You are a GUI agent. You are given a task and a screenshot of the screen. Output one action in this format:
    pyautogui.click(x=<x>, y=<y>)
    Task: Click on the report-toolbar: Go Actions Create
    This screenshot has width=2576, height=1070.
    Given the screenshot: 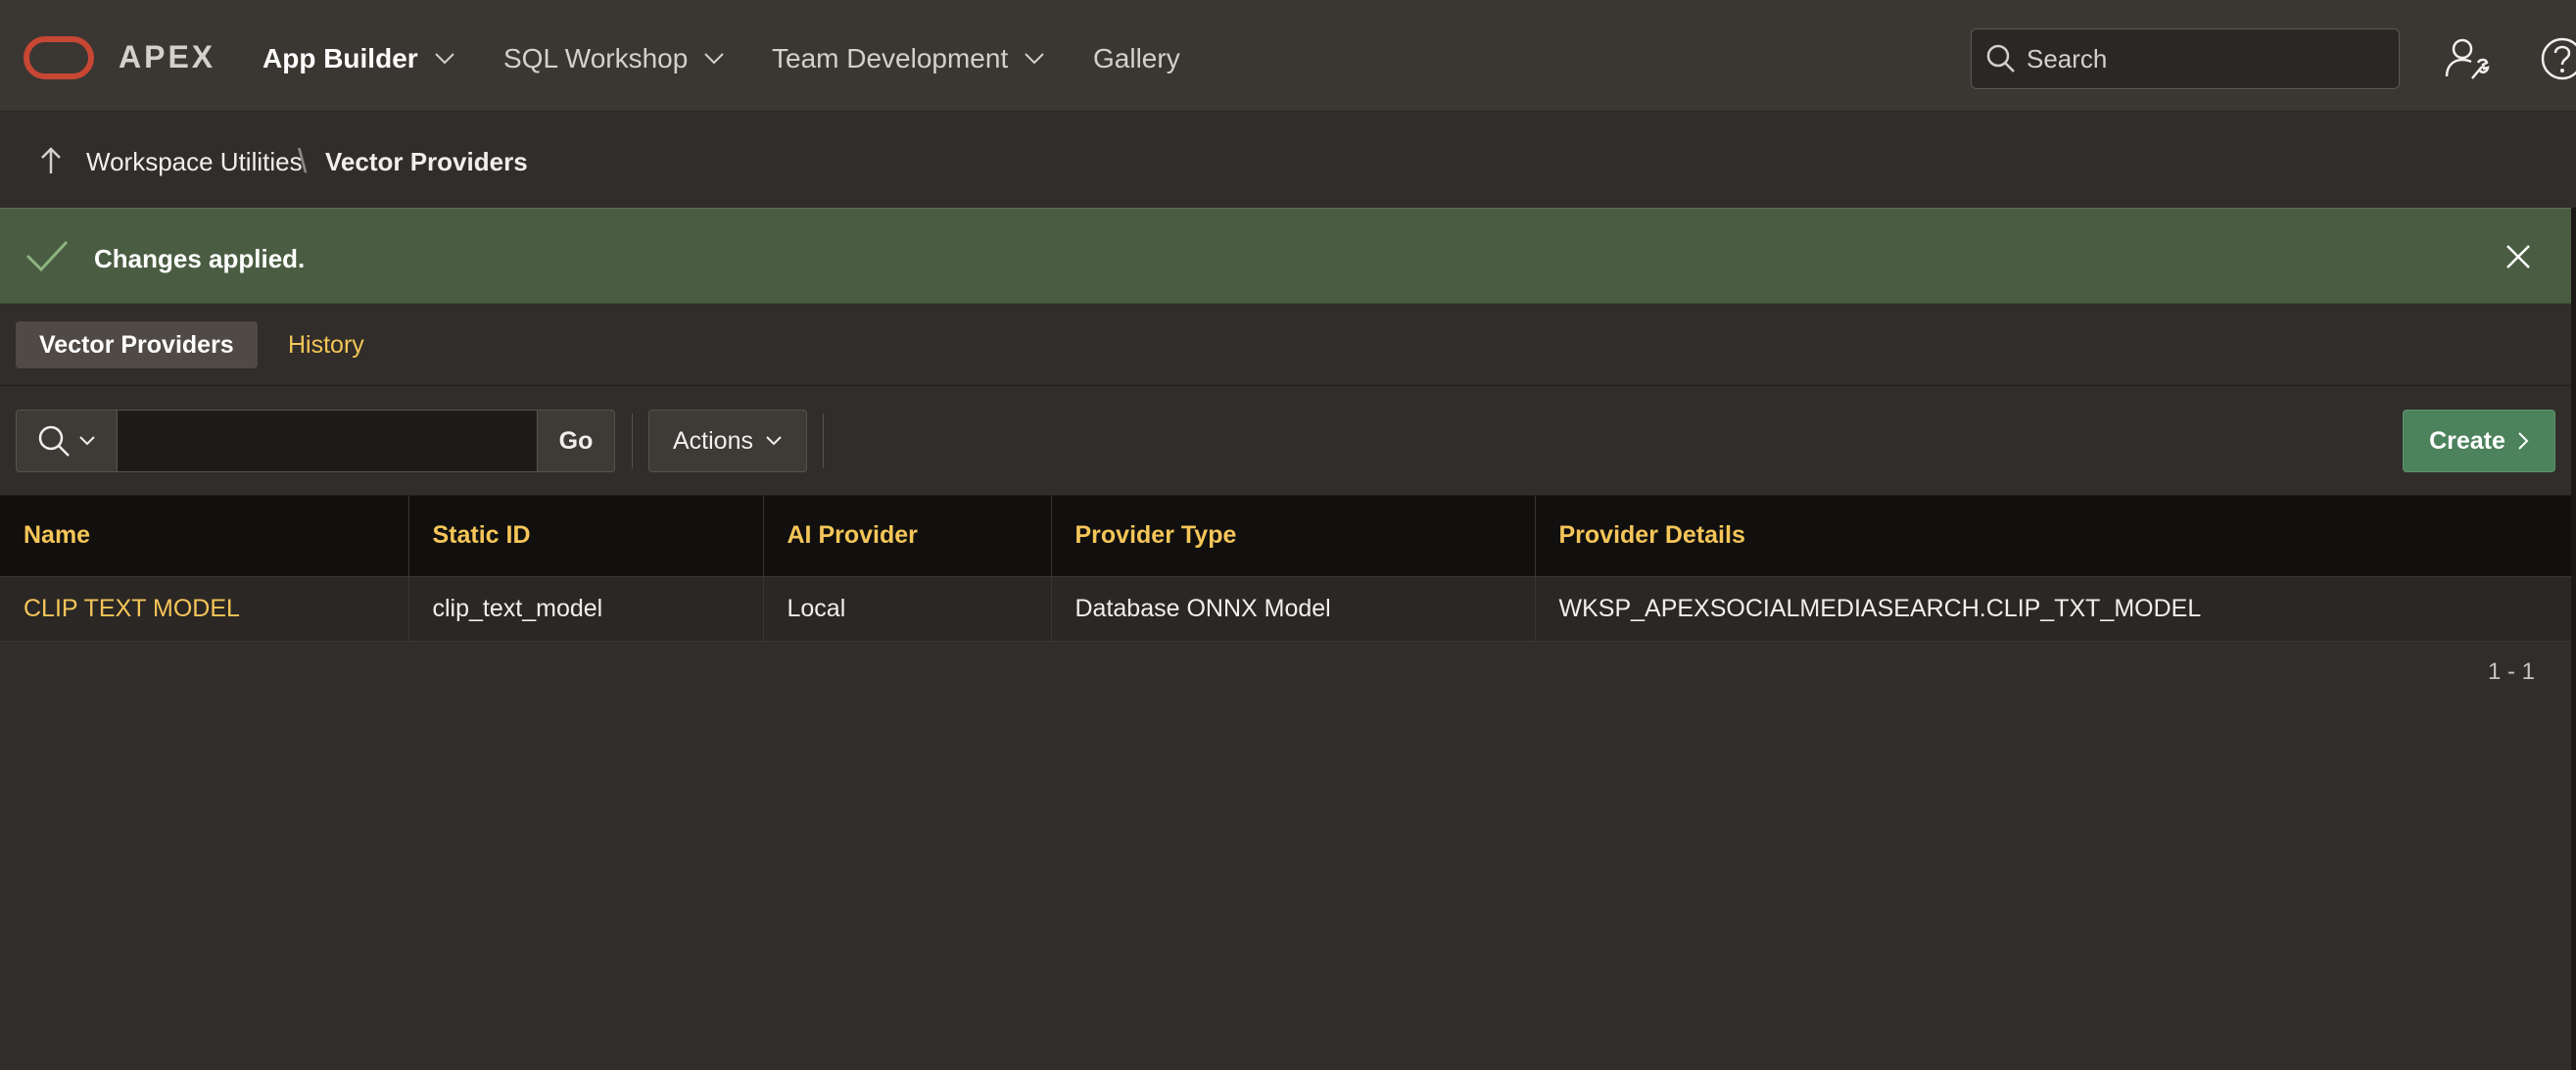 What is the action you would take?
    pyautogui.click(x=1286, y=441)
    